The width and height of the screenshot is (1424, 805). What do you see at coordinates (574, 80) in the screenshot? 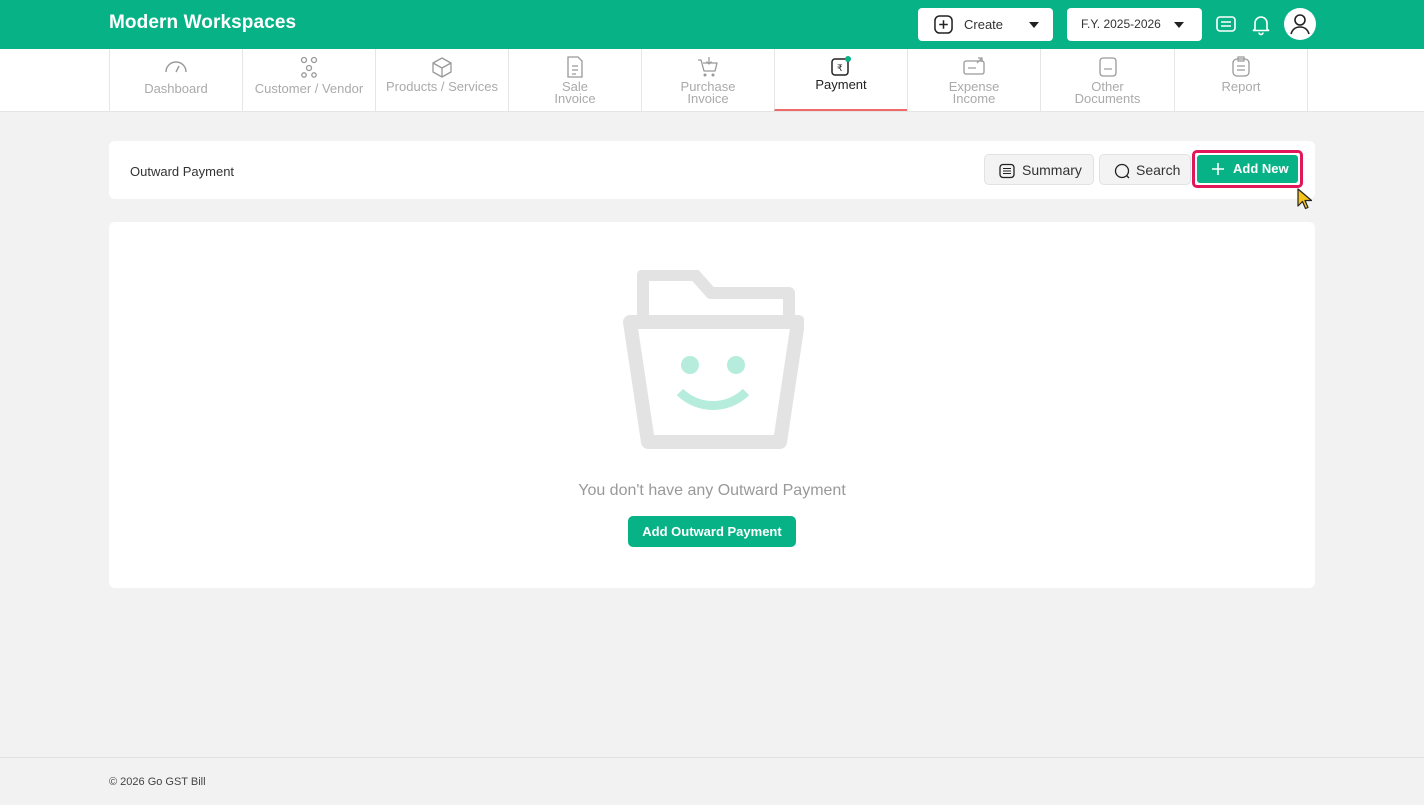
I see `nav-item-sale-invoice: Sale Invoice` at bounding box center [574, 80].